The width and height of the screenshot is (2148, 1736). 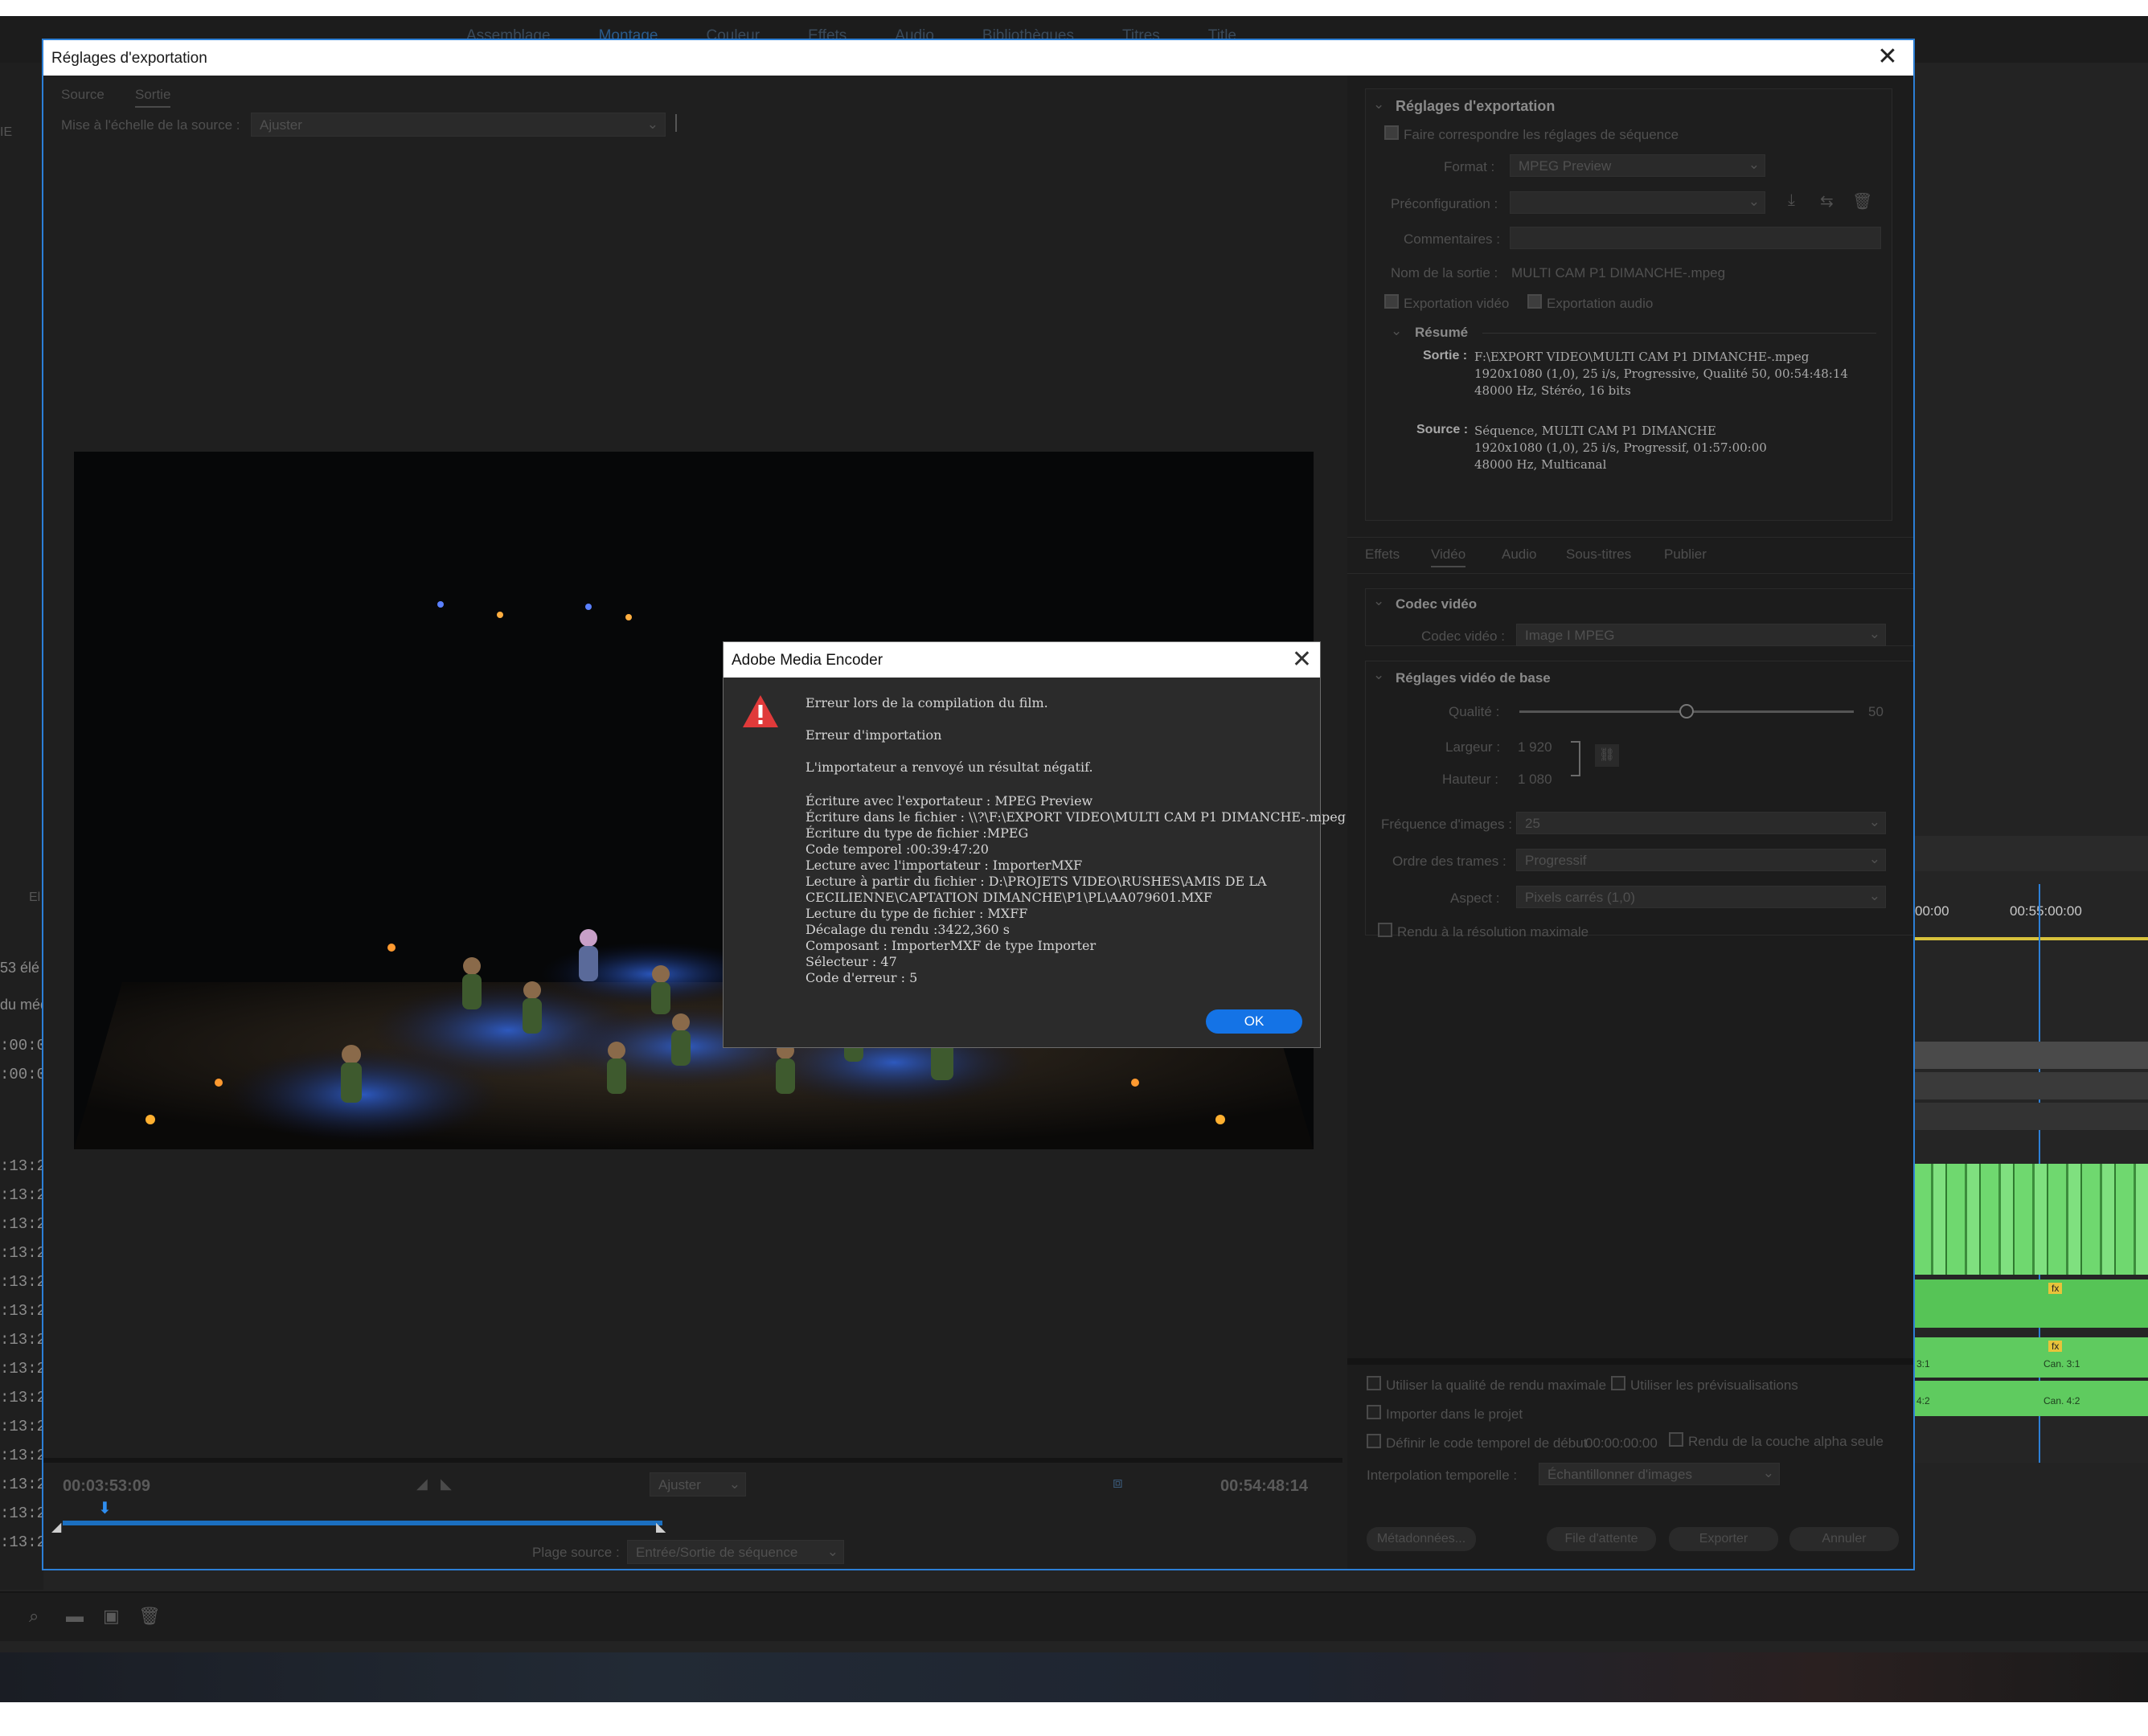 What do you see at coordinates (917, 833) in the screenshot?
I see `error-detail-line: Écriture du type de fichier :MPEG` at bounding box center [917, 833].